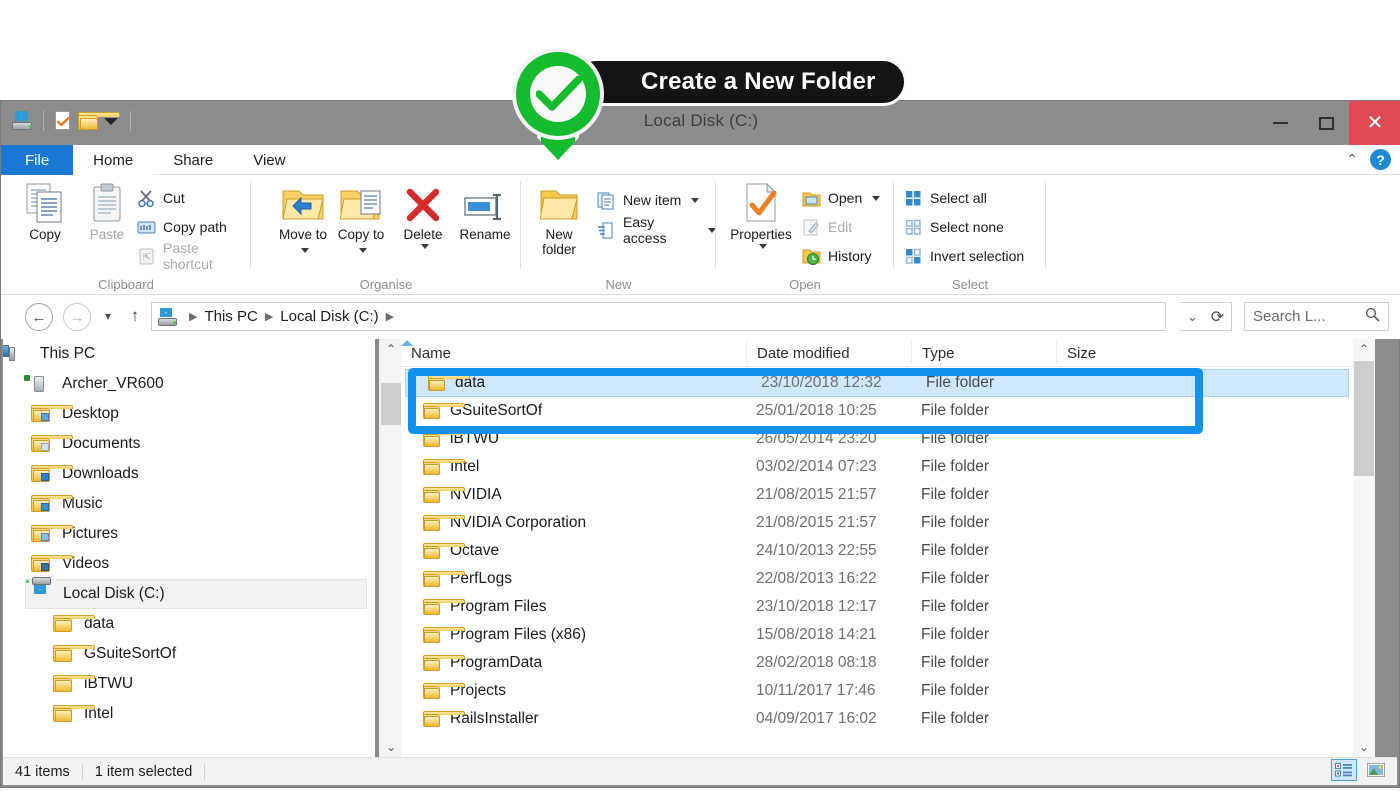  I want to click on address-path-field: ▶ This PC ▶ Local Disk (C:) ▶, so click(658, 316).